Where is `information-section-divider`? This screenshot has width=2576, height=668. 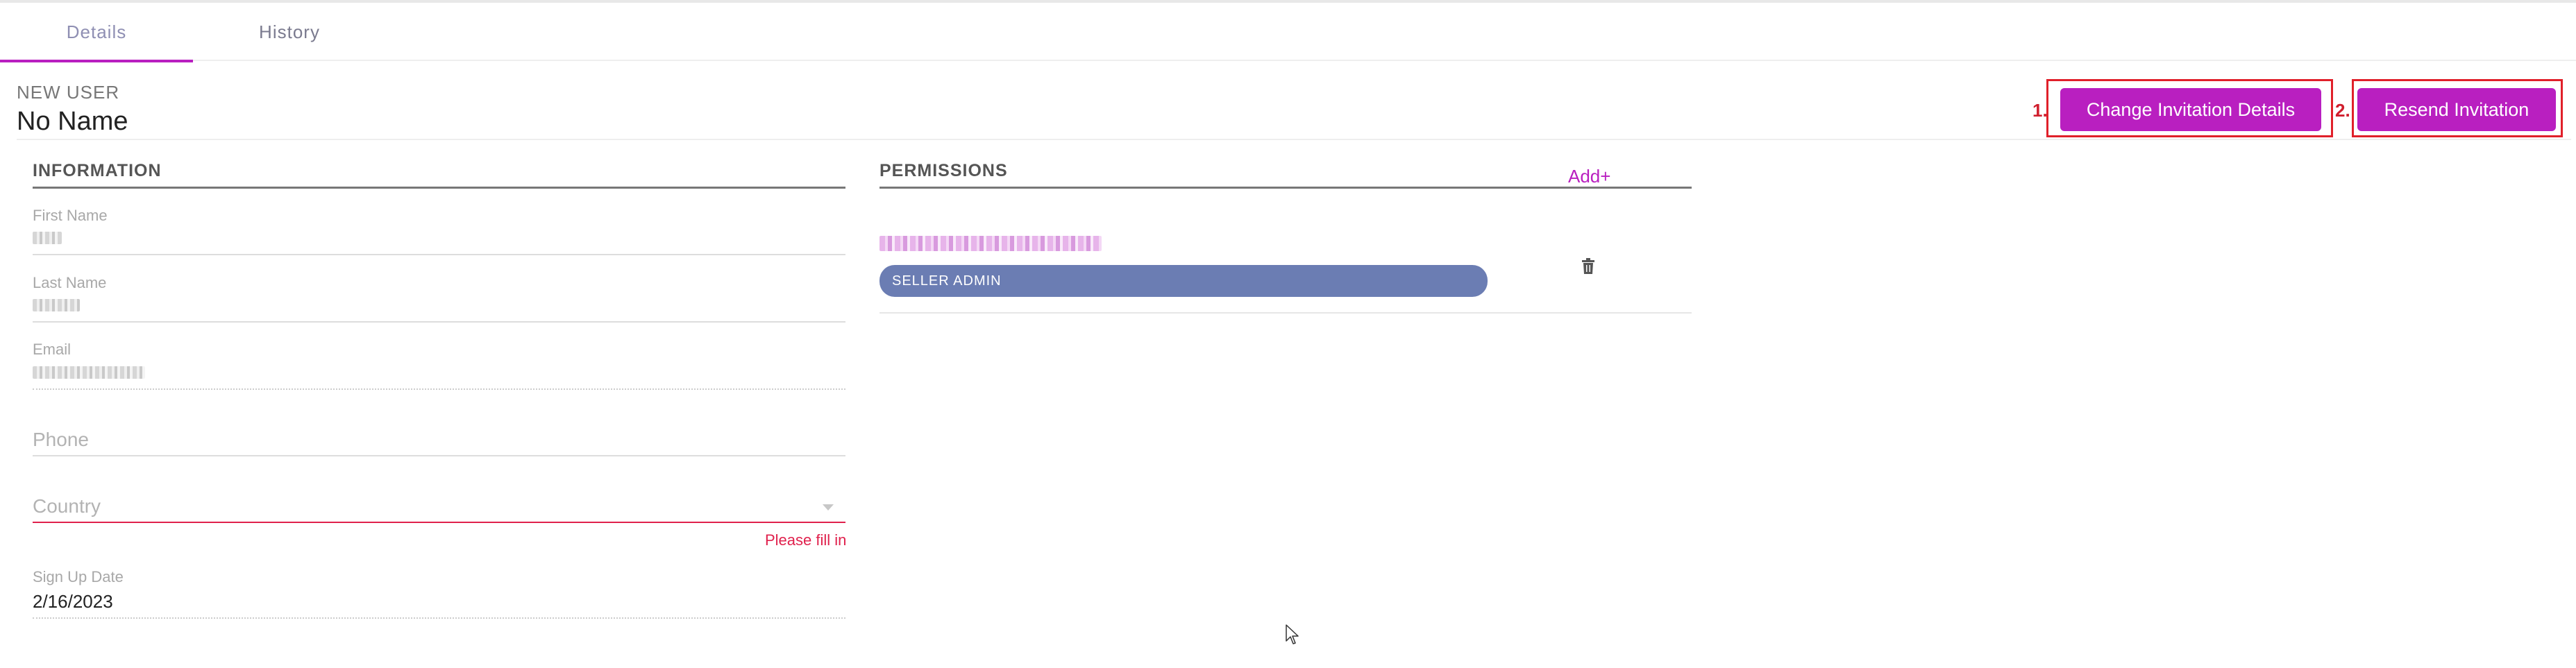 information-section-divider is located at coordinates (439, 188).